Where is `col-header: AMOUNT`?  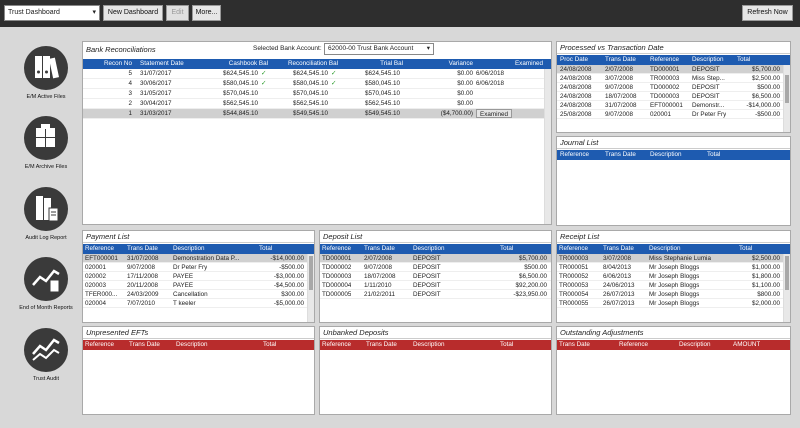
col-header: AMOUNT is located at coordinates (746, 345).